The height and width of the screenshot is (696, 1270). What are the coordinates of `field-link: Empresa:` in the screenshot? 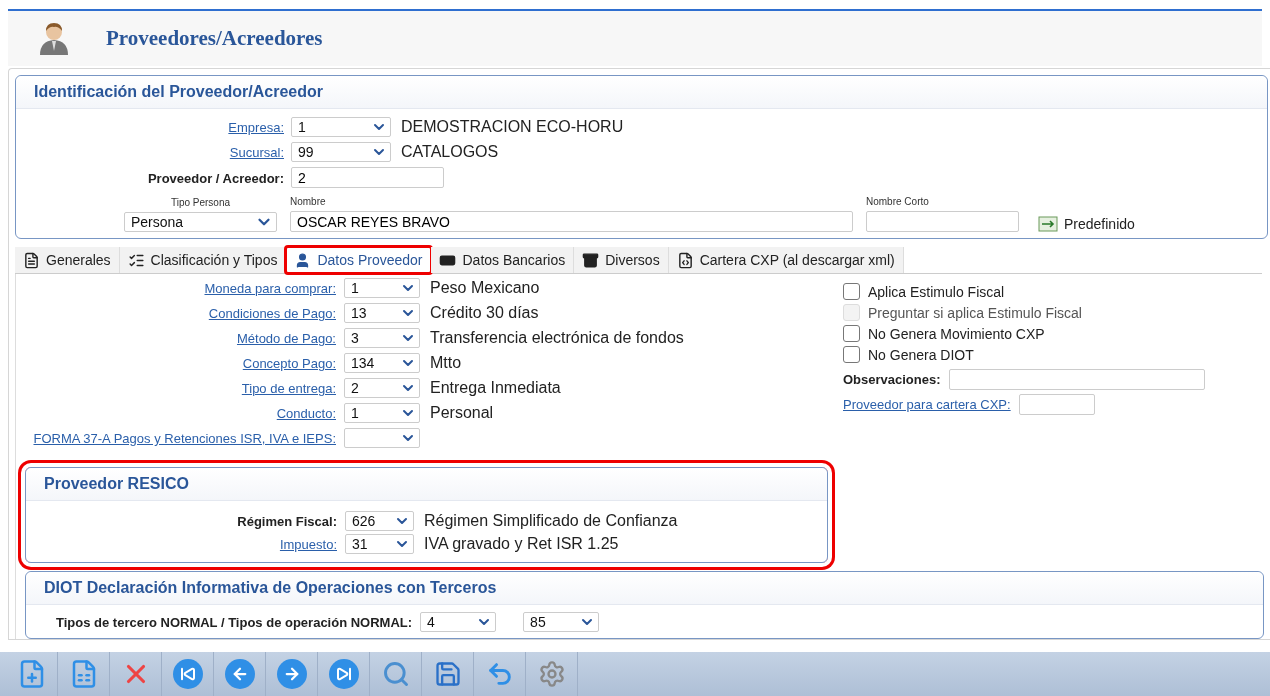 It's located at (256, 127).